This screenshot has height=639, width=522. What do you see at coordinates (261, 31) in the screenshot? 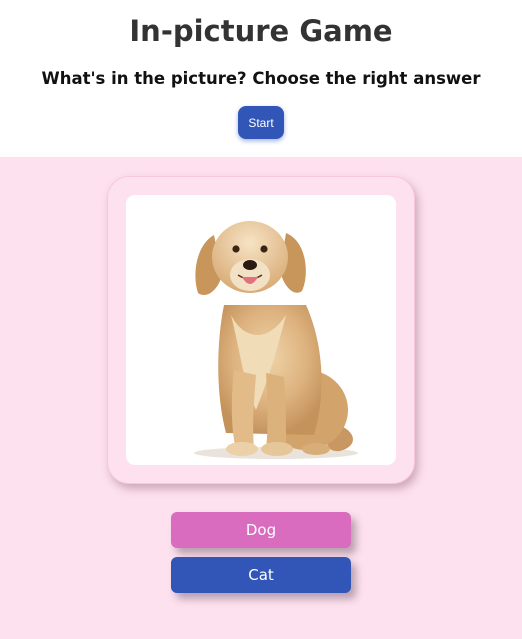
I see `page-title: In-picture Game` at bounding box center [261, 31].